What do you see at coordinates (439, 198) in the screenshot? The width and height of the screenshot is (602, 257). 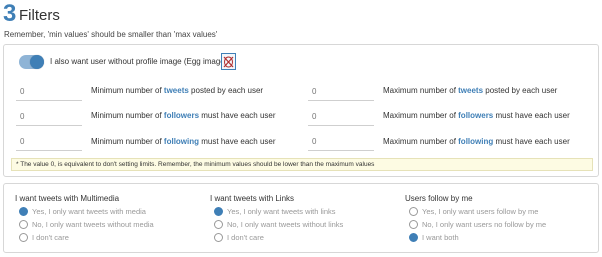 I see `follow-group-title: Users follow by me` at bounding box center [439, 198].